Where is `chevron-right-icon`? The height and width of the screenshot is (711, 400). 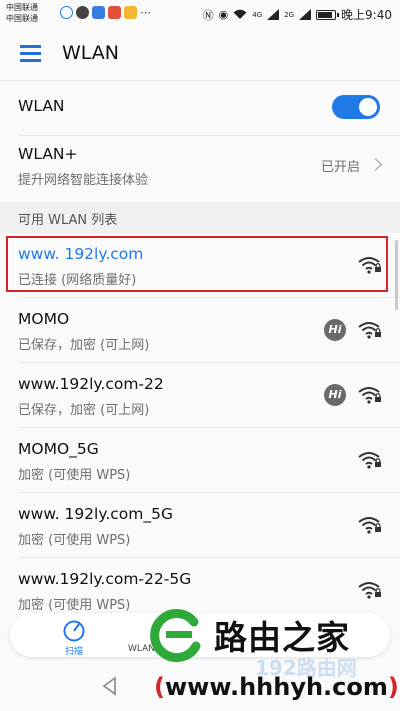 chevron-right-icon is located at coordinates (375, 164).